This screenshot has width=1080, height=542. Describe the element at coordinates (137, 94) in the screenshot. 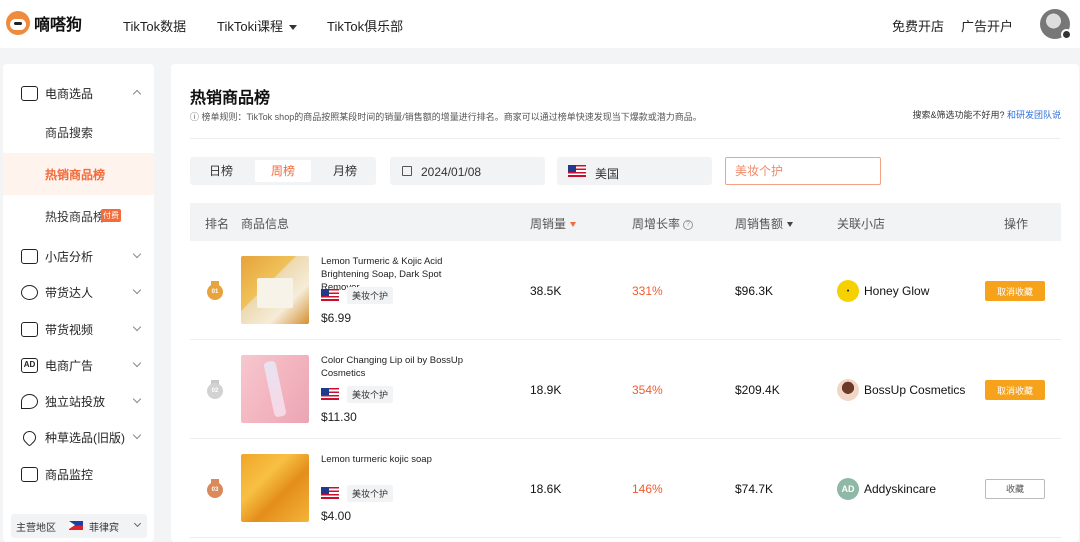

I see `chevron-up-icon` at that location.